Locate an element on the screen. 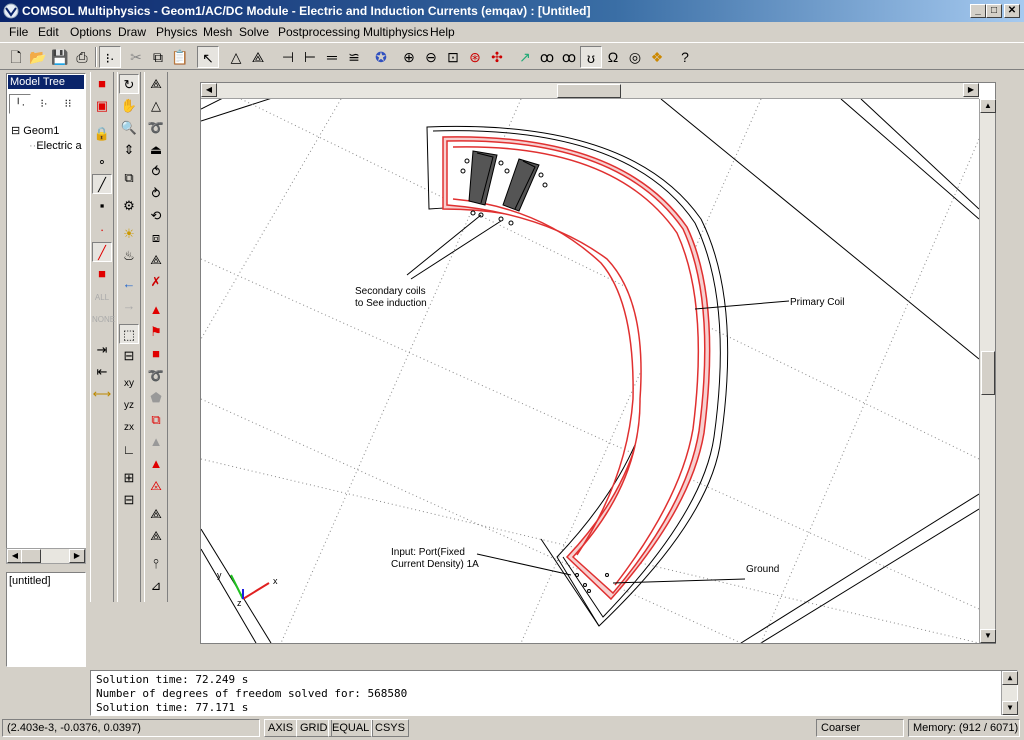 The image size is (1024, 740). paste-icon: 📋 is located at coordinates (180, 57).